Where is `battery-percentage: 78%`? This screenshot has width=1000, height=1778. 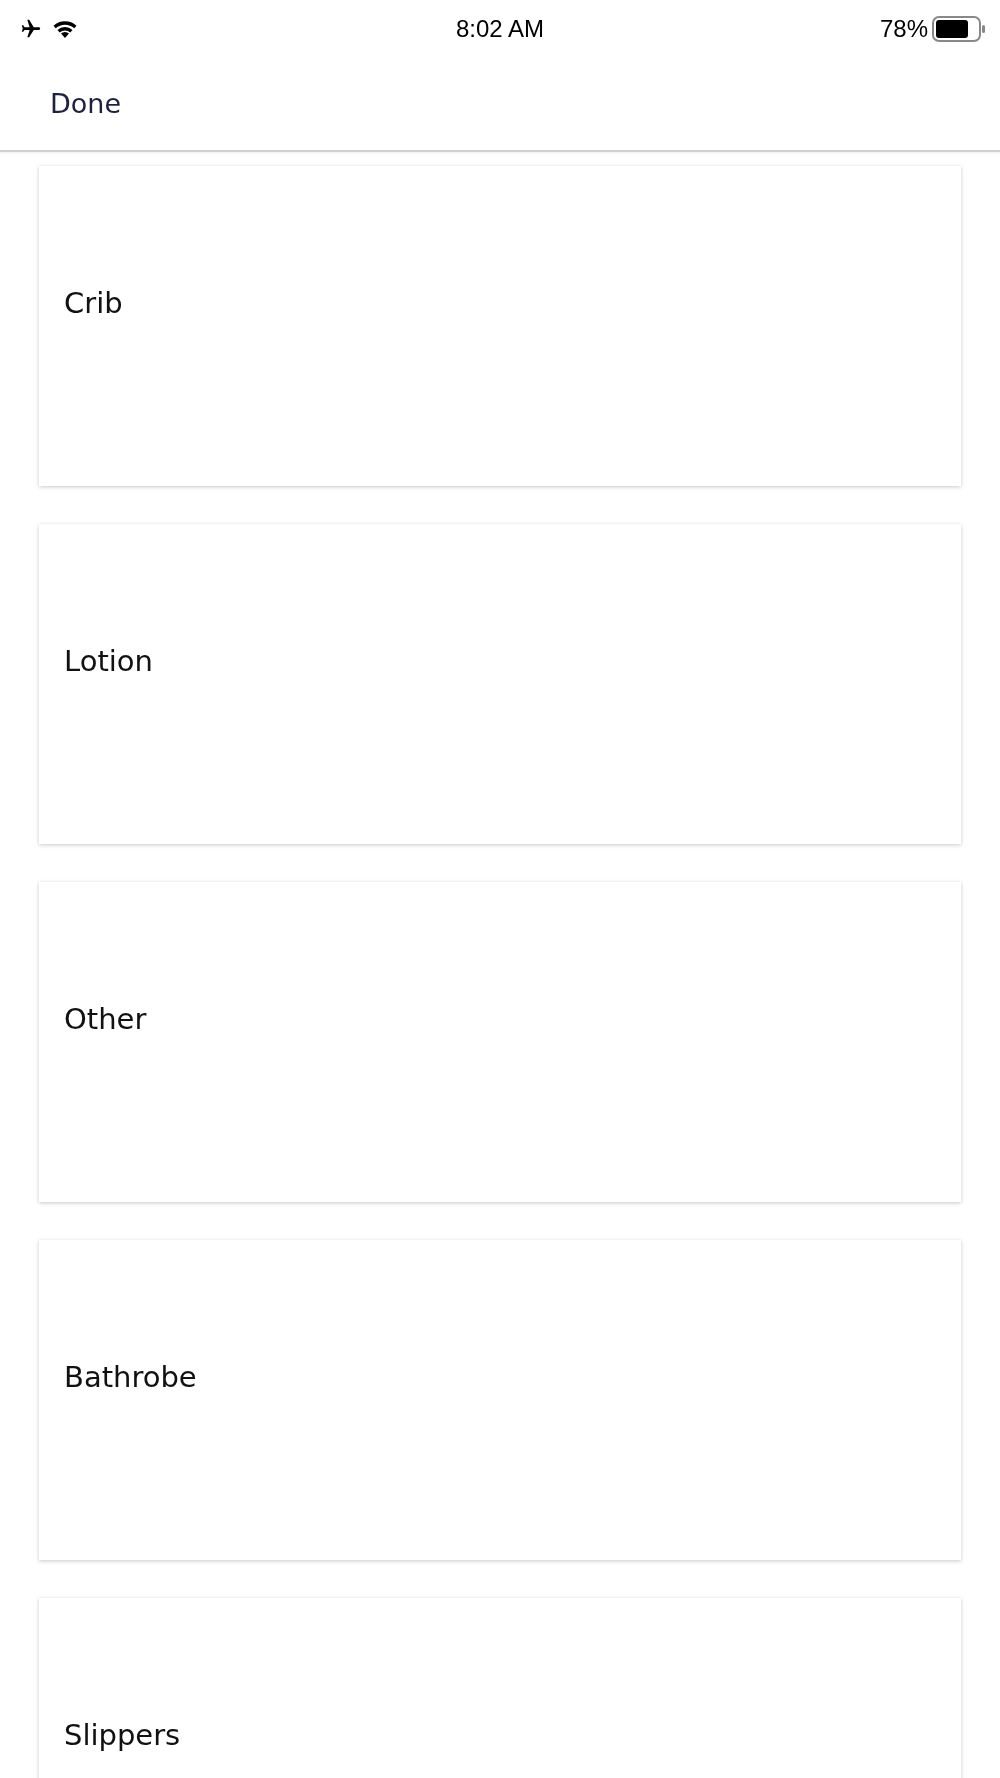
battery-percentage: 78% is located at coordinates (903, 28).